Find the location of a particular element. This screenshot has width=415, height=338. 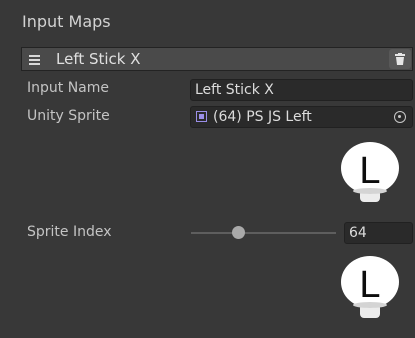

input-name-label: Input Name is located at coordinates (68, 88).